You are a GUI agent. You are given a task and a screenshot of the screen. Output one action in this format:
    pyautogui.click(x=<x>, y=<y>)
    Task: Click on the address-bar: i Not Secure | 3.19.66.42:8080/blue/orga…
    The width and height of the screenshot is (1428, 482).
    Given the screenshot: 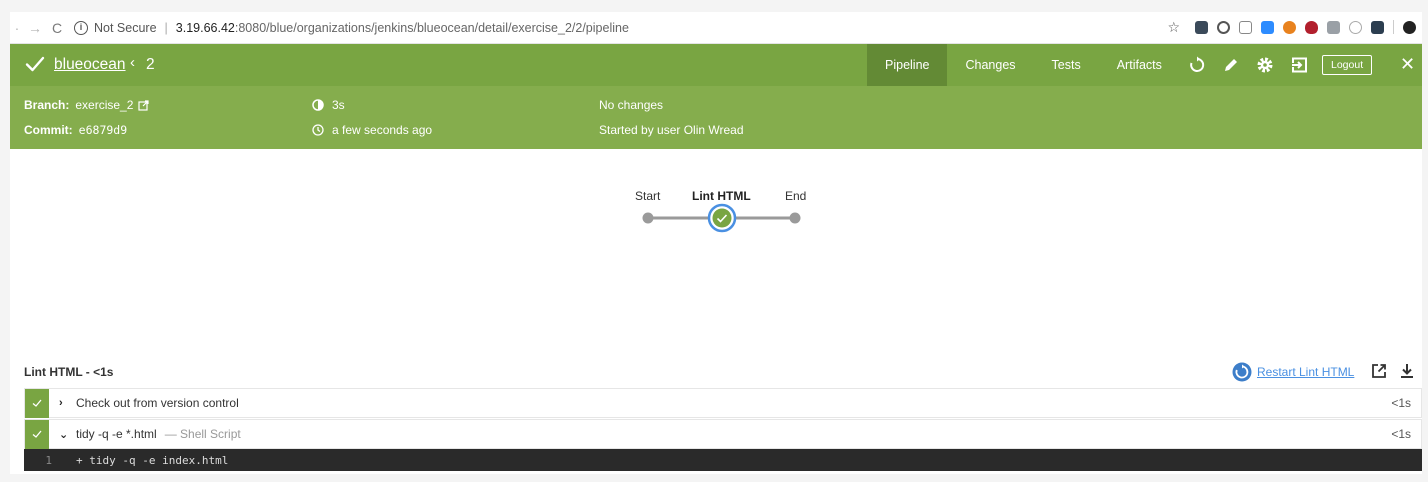 What is the action you would take?
    pyautogui.click(x=351, y=28)
    